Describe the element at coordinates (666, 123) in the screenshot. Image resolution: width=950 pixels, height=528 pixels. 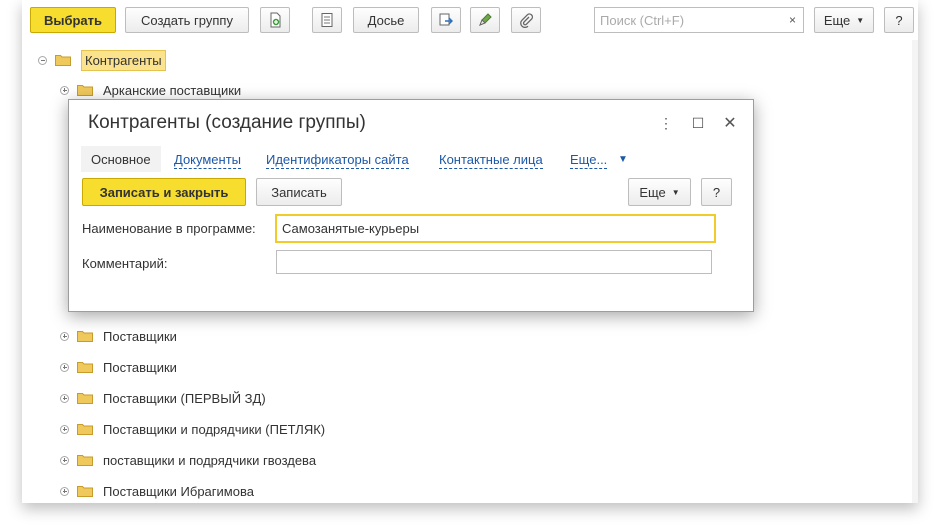
I see `kebab-menu-icon: ⋮` at that location.